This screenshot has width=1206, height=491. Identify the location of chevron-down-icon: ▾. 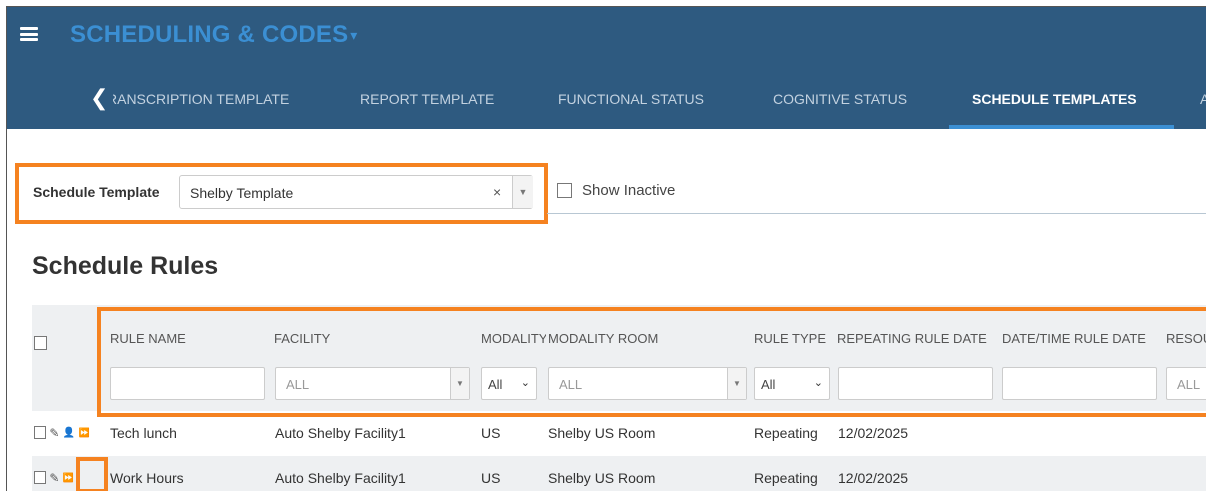
(354, 35).